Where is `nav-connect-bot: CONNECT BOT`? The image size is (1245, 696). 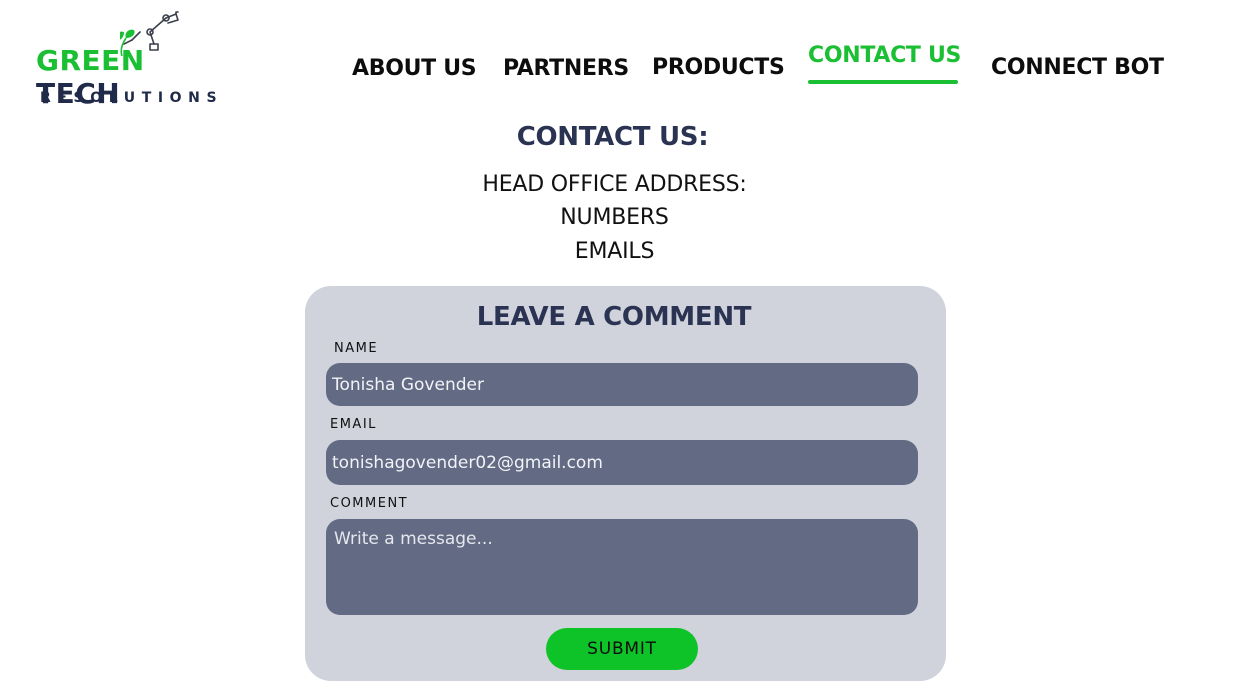
nav-connect-bot: CONNECT BOT is located at coordinates (1077, 67).